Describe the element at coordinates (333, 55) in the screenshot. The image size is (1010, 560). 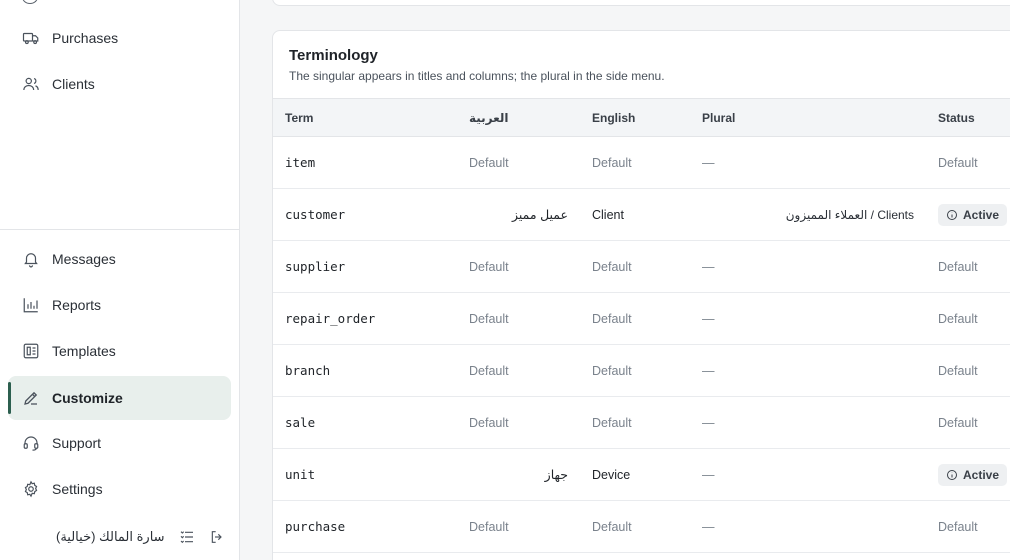
I see `section-title: Terminology` at that location.